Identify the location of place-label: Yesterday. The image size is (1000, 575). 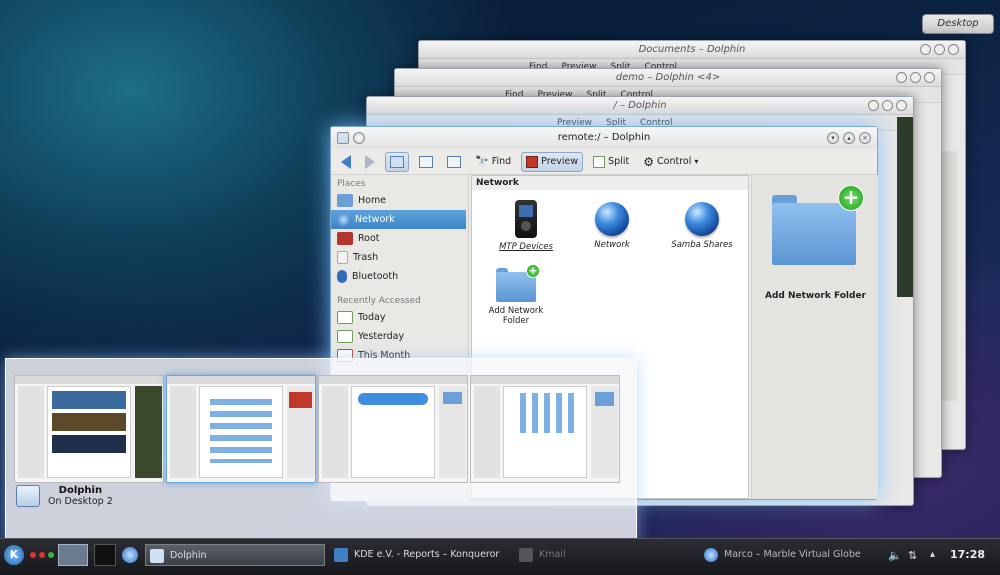
(381, 336).